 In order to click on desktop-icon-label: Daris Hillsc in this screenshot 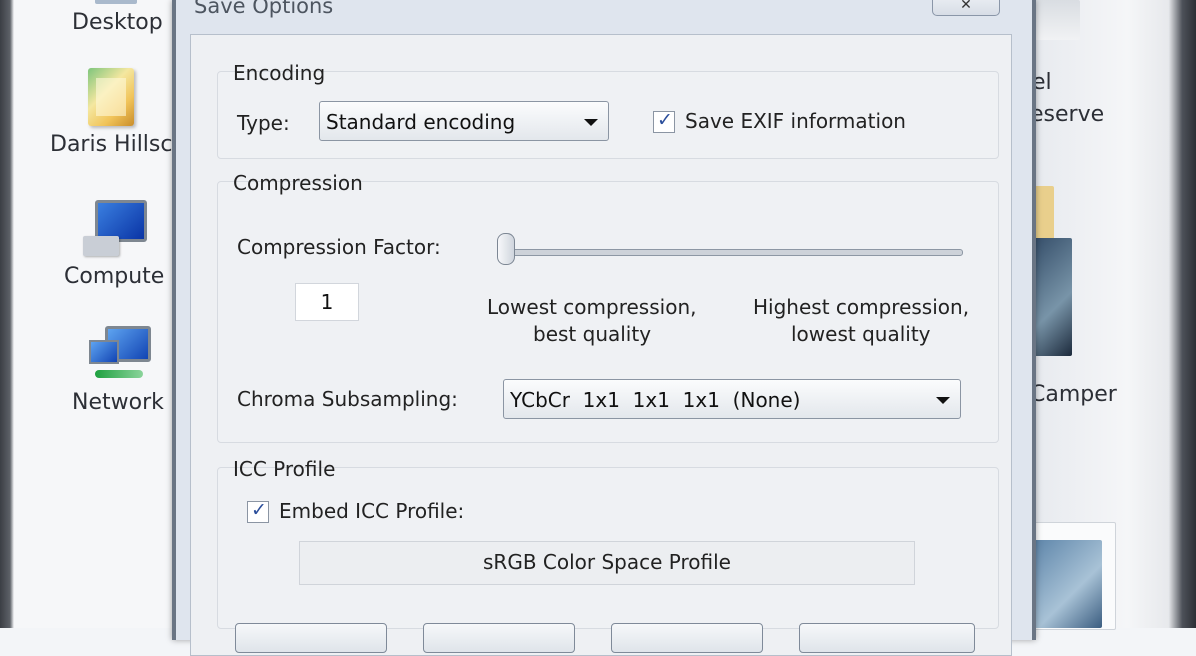, I will do `click(111, 144)`.